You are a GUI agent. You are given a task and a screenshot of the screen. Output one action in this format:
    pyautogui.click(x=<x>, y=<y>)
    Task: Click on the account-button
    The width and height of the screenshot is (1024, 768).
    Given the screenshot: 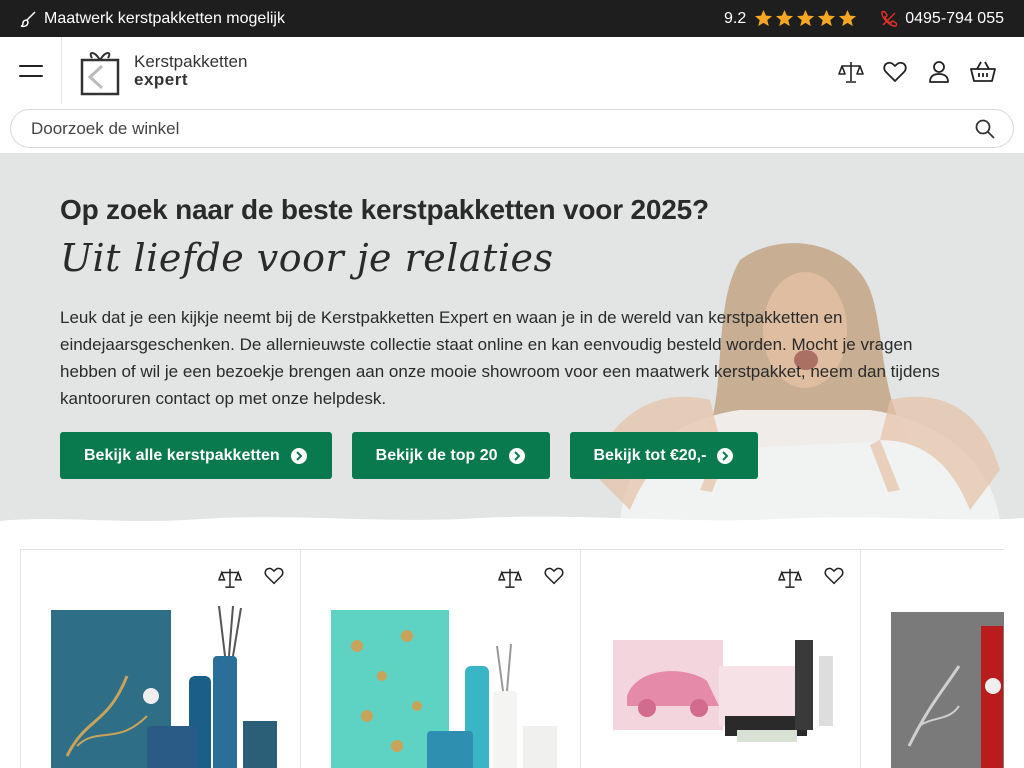 What is the action you would take?
    pyautogui.click(x=939, y=72)
    